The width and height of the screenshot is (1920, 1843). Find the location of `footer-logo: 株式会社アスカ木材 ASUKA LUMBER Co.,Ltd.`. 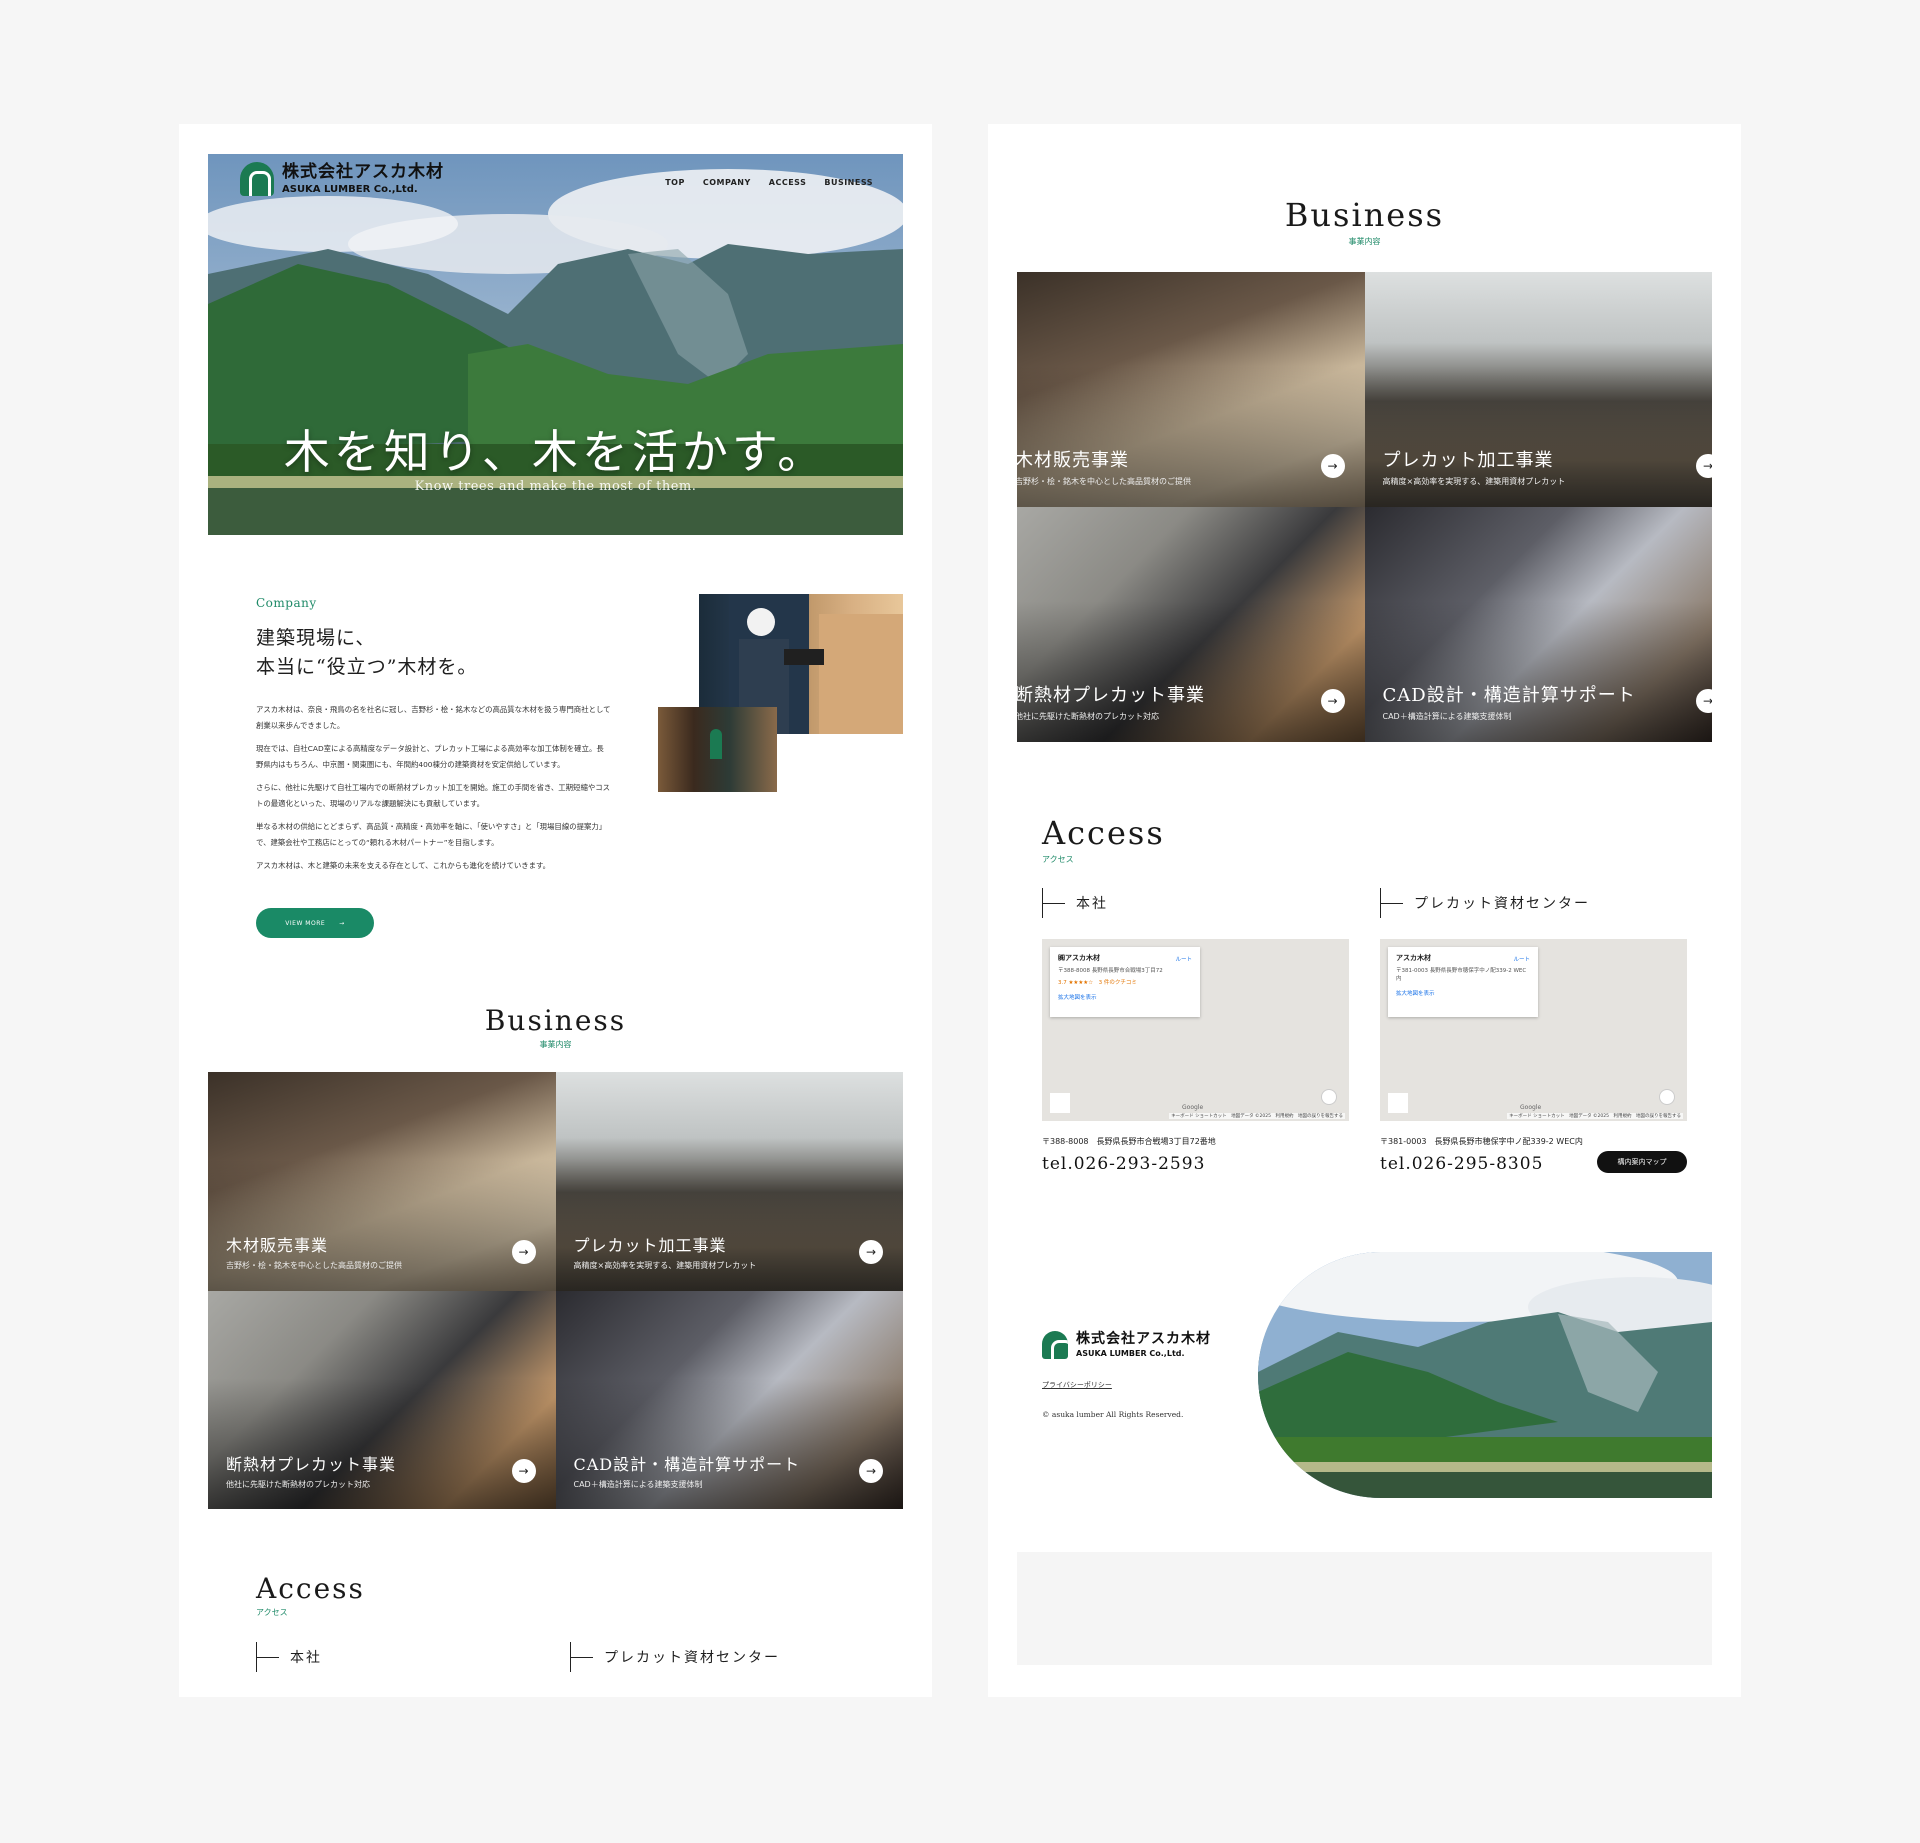

footer-logo: 株式会社アスカ木材 ASUKA LUMBER Co.,Ltd. is located at coordinates (1126, 1345).